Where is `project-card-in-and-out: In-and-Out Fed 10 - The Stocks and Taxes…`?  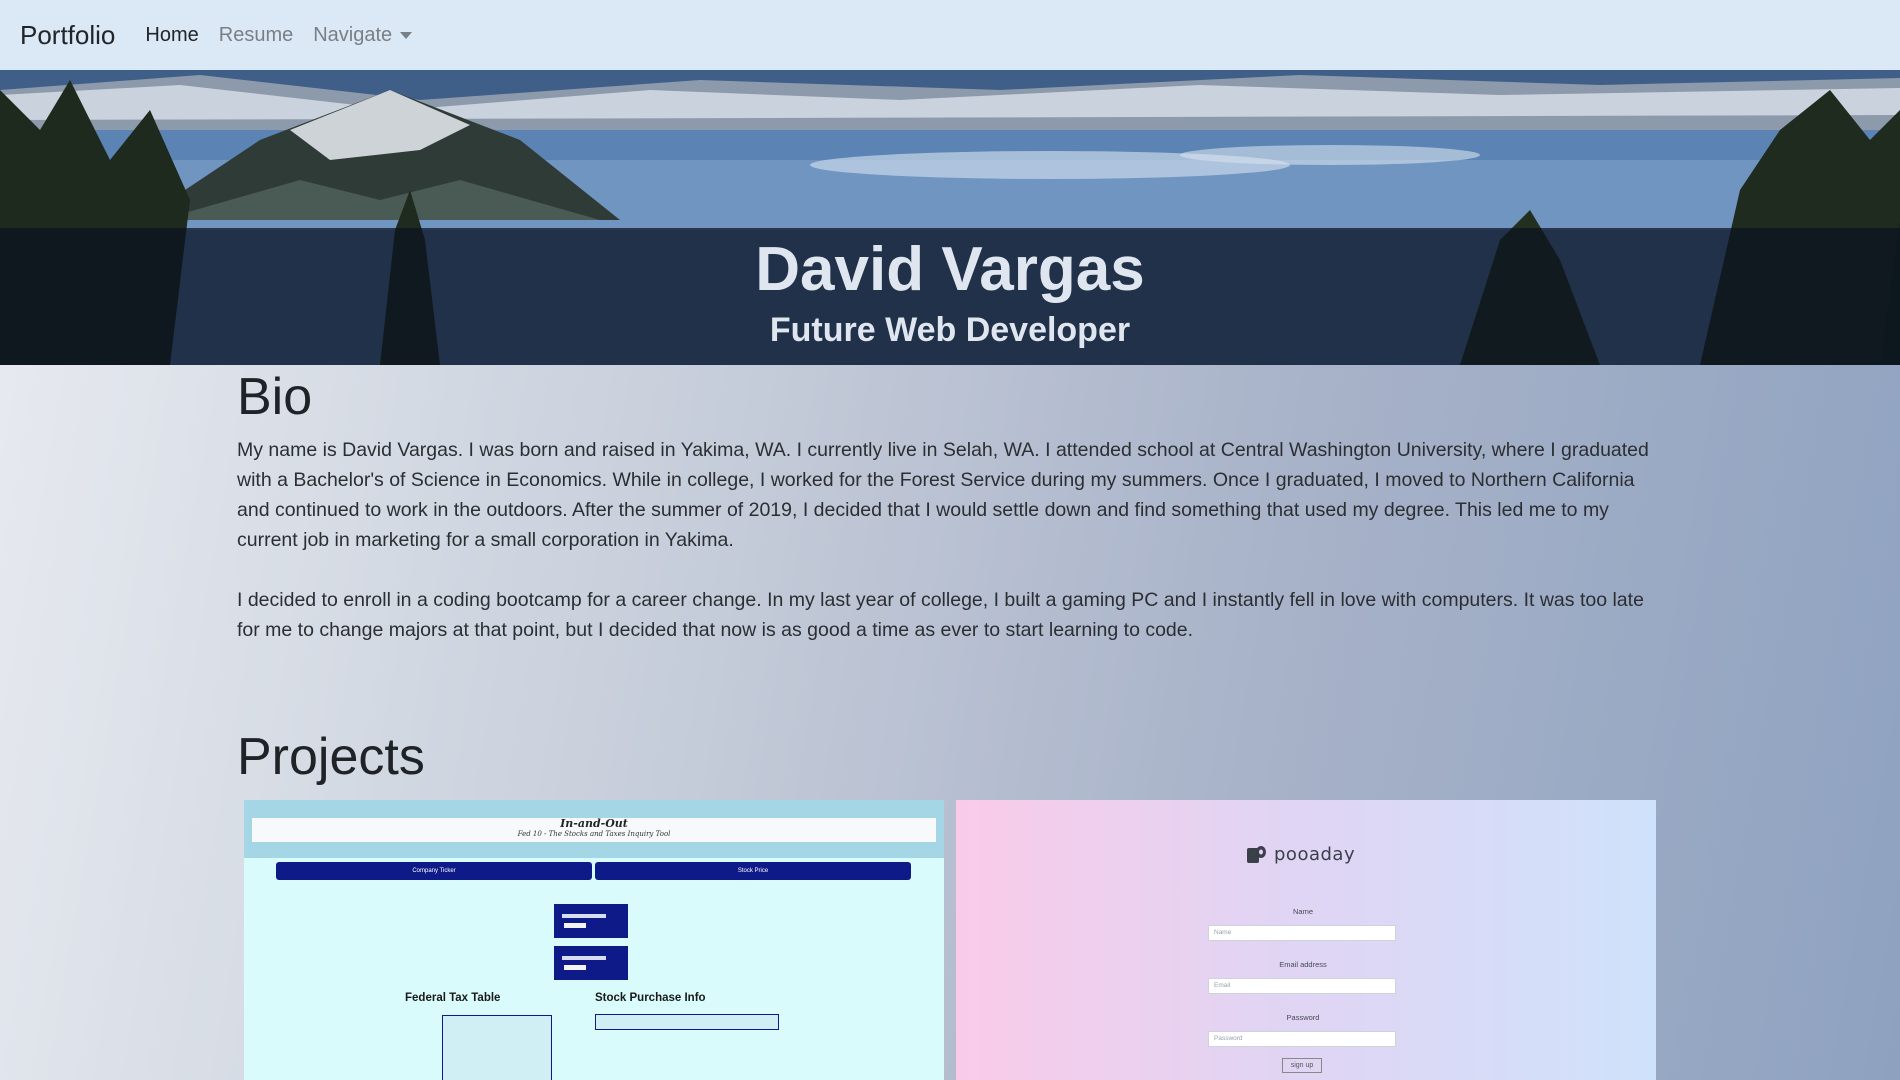 project-card-in-and-out: In-and-Out Fed 10 - The Stocks and Taxes… is located at coordinates (594, 940).